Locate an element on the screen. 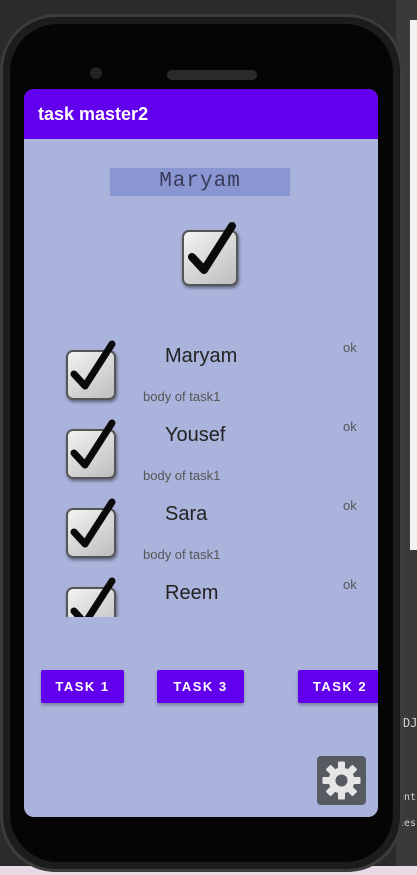 The width and height of the screenshot is (417, 875). main-checkbox is located at coordinates (210, 254).